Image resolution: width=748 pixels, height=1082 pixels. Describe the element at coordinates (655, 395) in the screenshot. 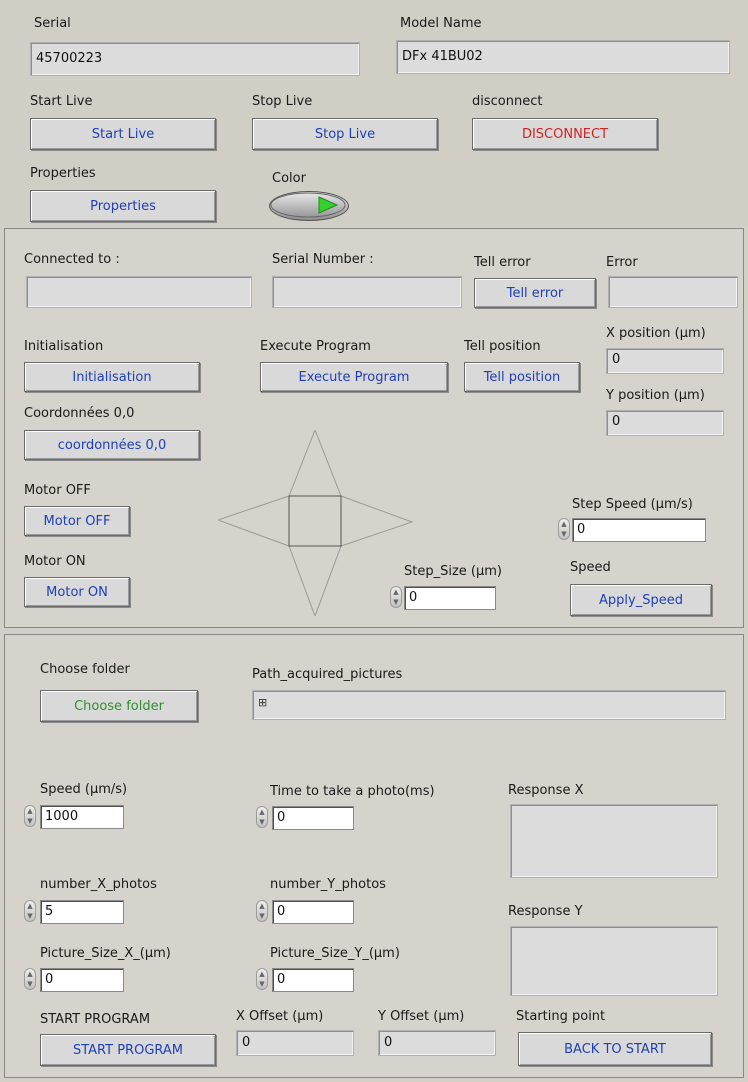

I see `y-position-label: Y position (µm)` at that location.